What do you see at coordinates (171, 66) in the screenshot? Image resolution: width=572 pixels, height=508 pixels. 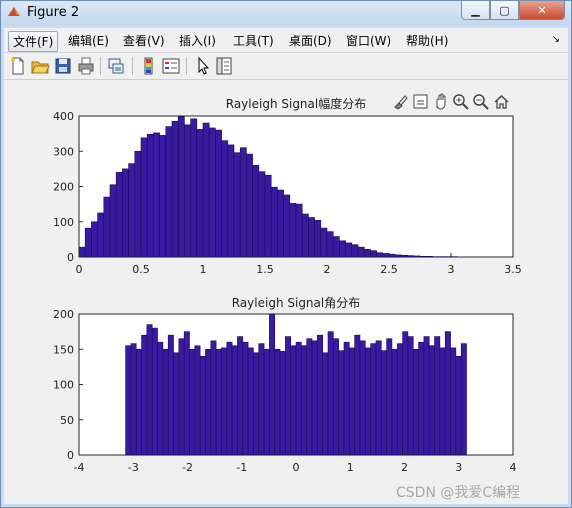 I see `legend-icon` at bounding box center [171, 66].